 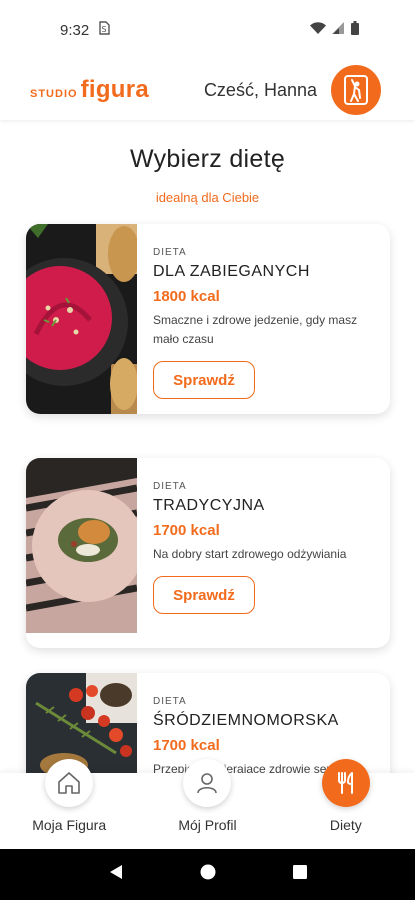 What do you see at coordinates (209, 505) in the screenshot?
I see `diet-name: TRADYCYJNA` at bounding box center [209, 505].